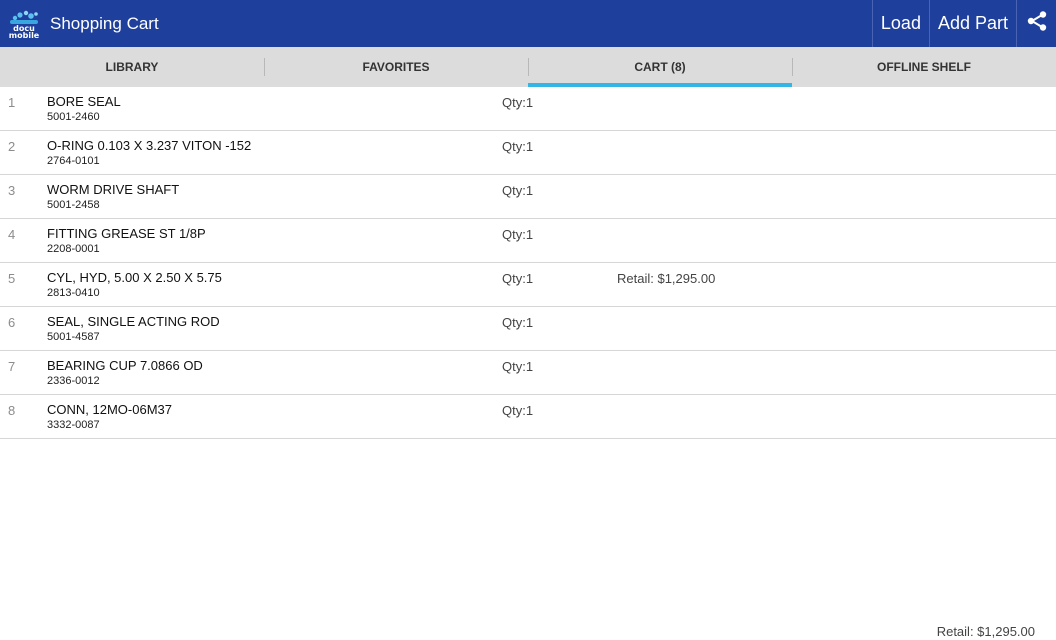 The width and height of the screenshot is (1056, 640). I want to click on row-index: 4, so click(12, 234).